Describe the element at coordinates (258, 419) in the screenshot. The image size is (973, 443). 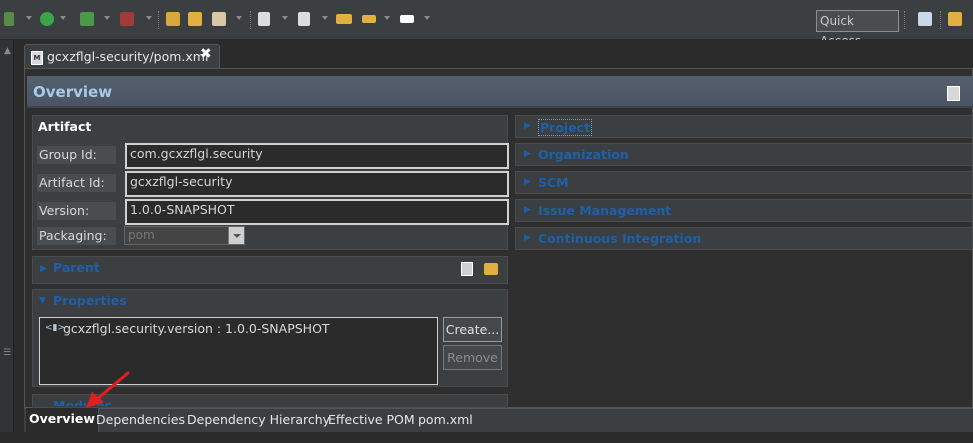
I see `tab-dependency-hierarchy: Dependency Hierarchy` at that location.